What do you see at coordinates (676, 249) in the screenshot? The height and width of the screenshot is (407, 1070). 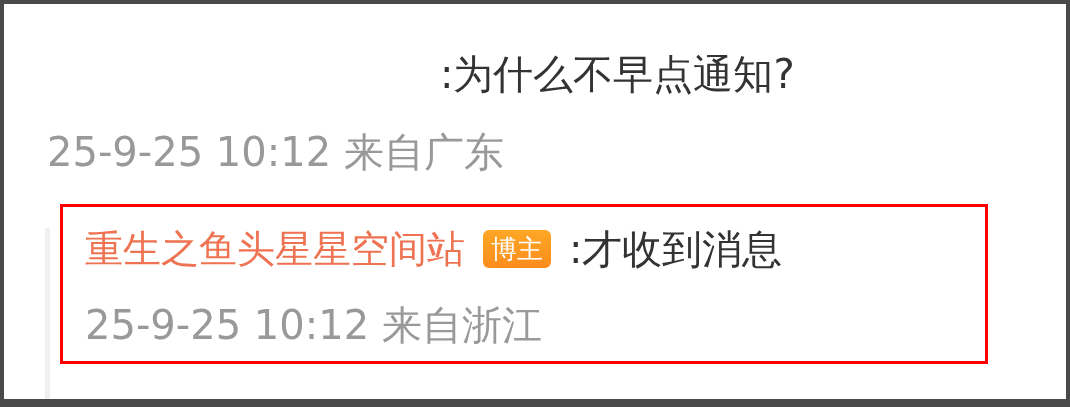 I see `reply-text: :才收到消息` at bounding box center [676, 249].